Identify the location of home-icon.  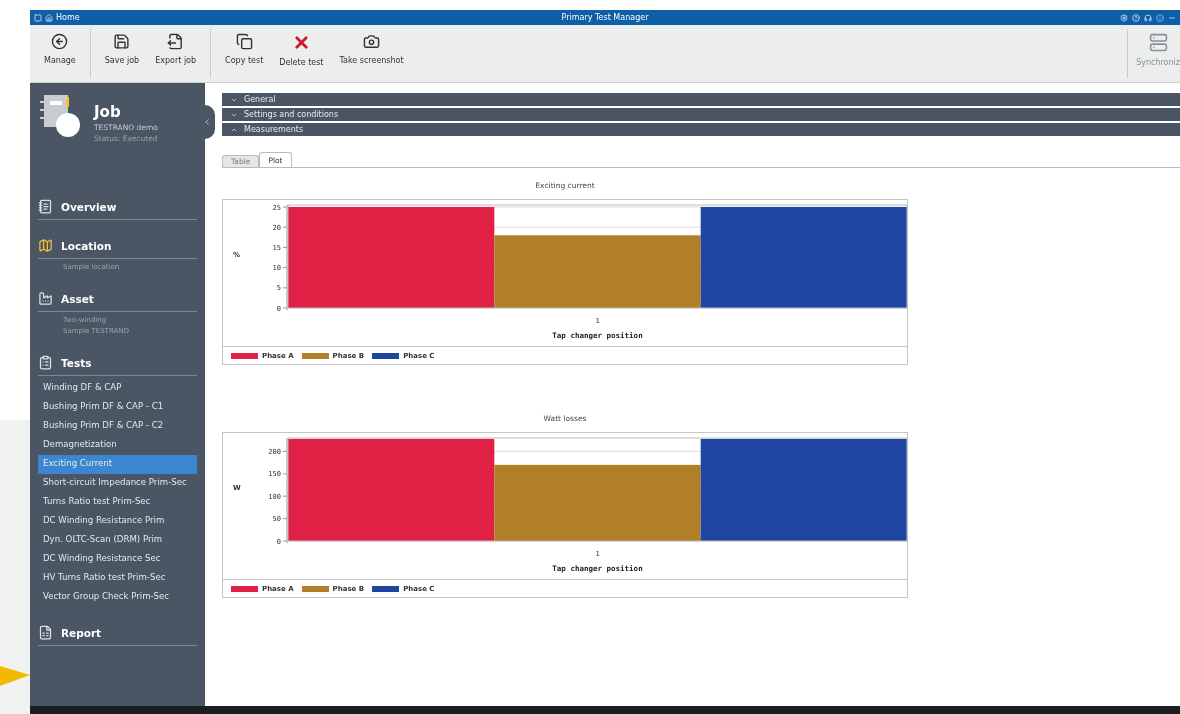
(49, 17).